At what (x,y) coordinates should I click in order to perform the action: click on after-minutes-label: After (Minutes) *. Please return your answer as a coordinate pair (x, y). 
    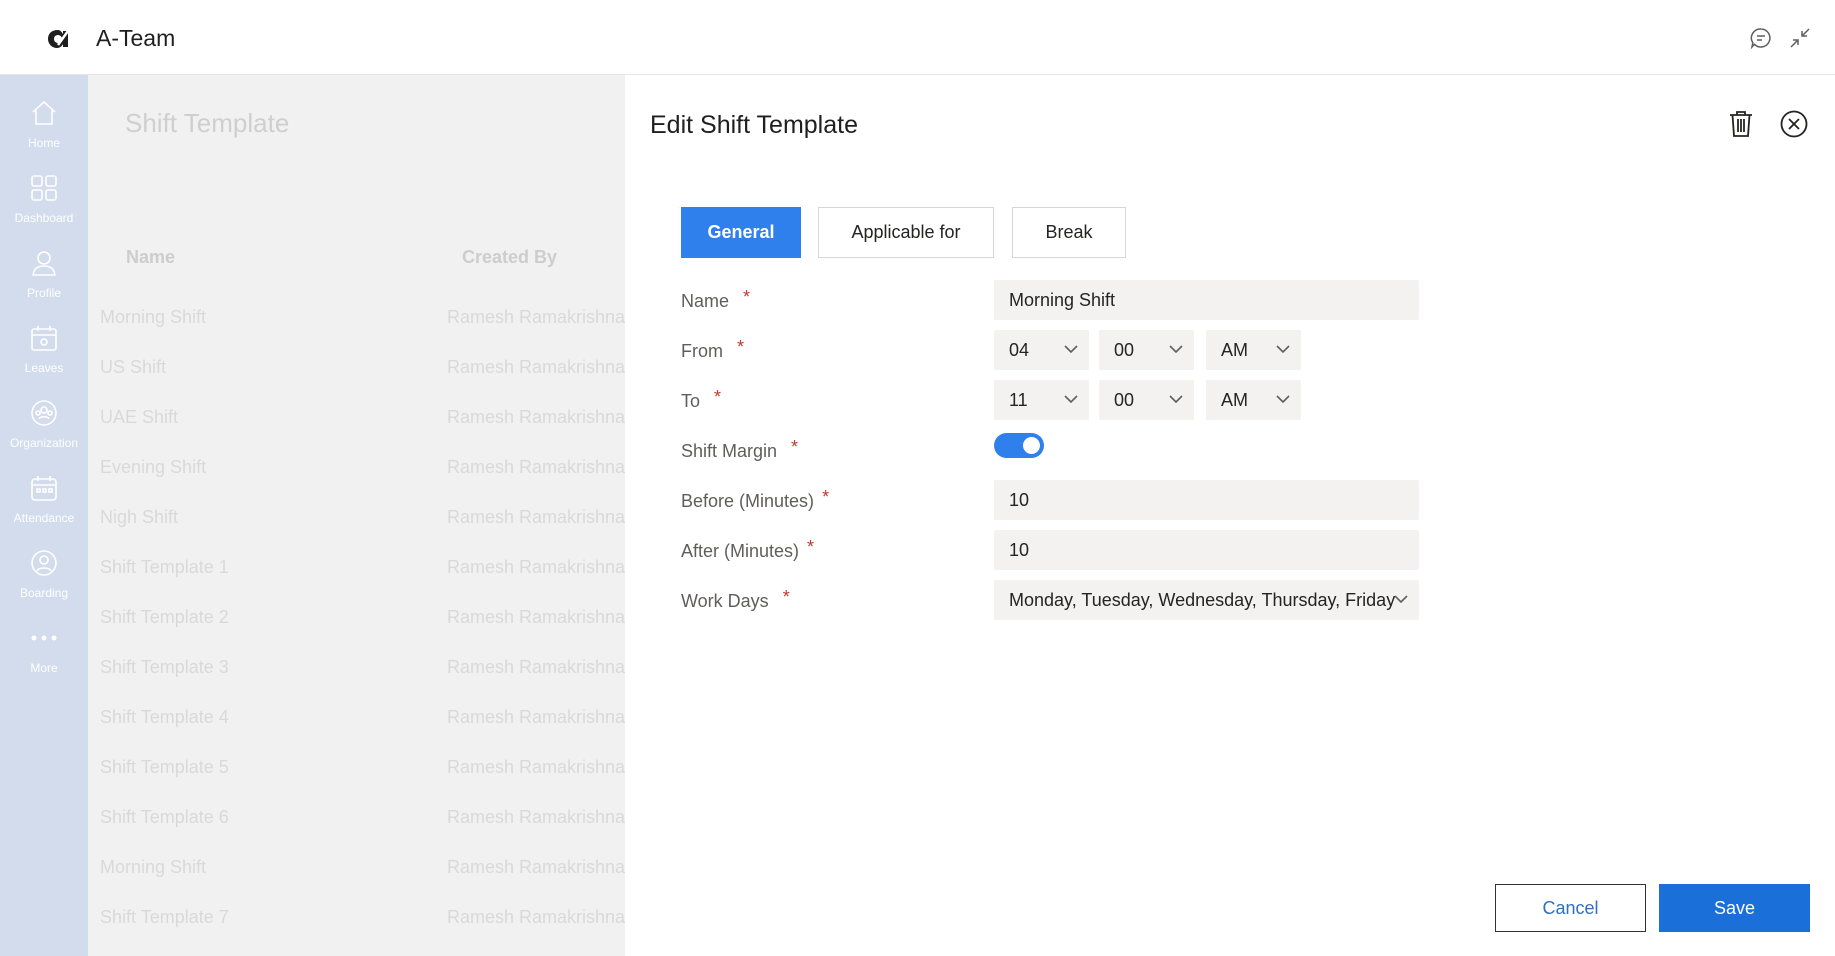
    Looking at the image, I should click on (748, 549).